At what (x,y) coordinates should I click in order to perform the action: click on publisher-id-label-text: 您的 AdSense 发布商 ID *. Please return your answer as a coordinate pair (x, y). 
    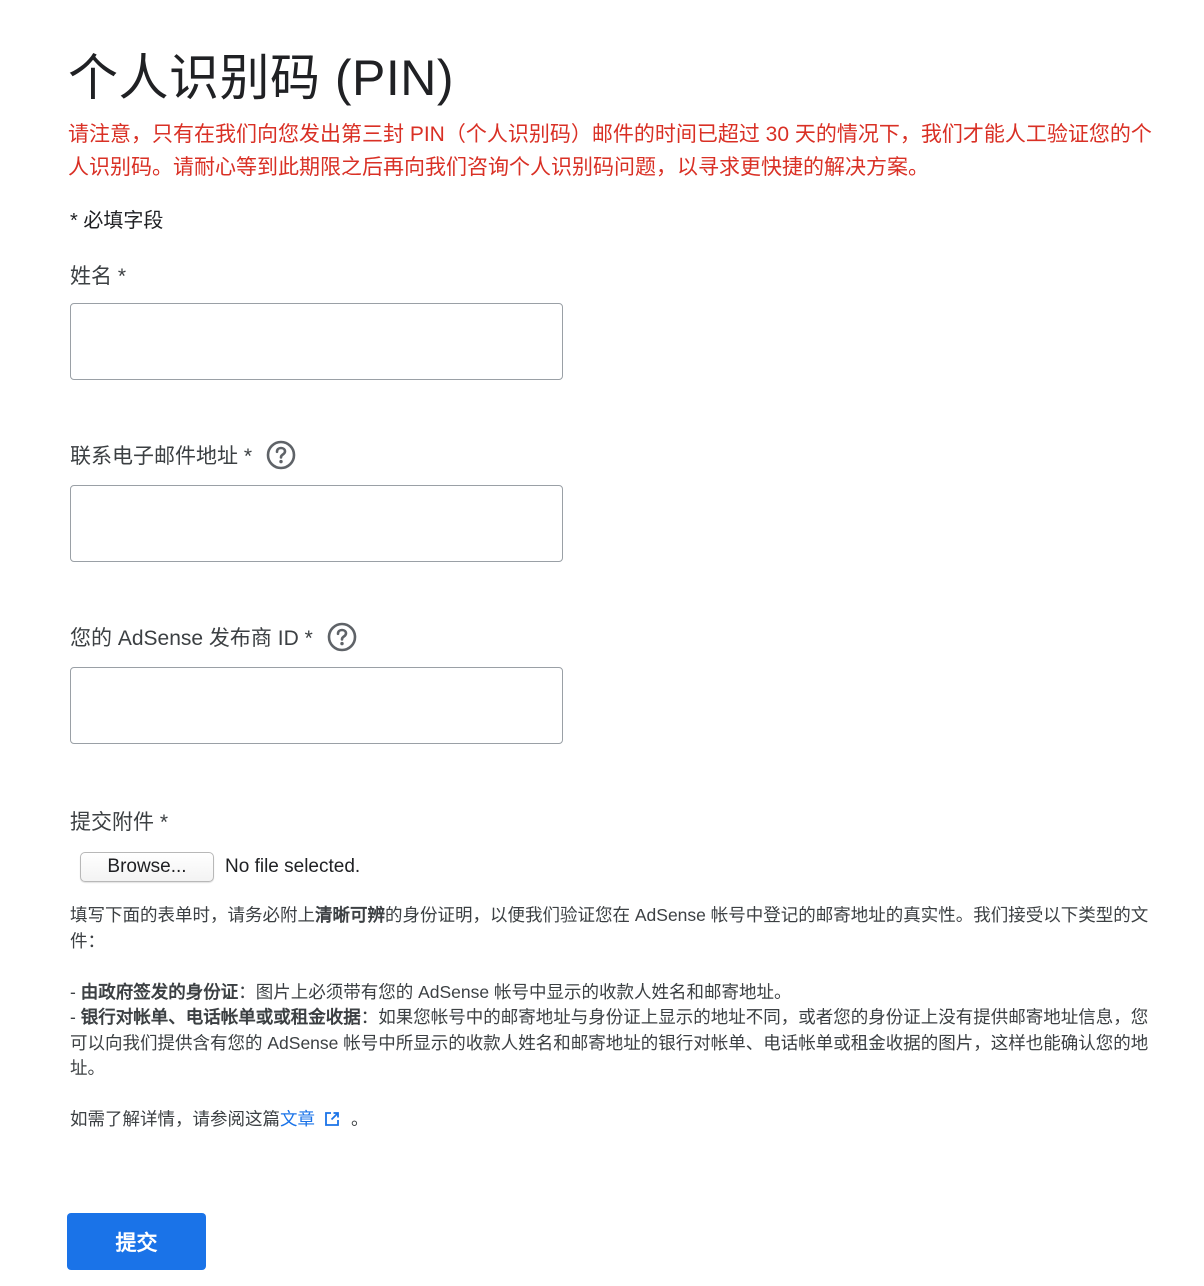
    Looking at the image, I should click on (191, 638).